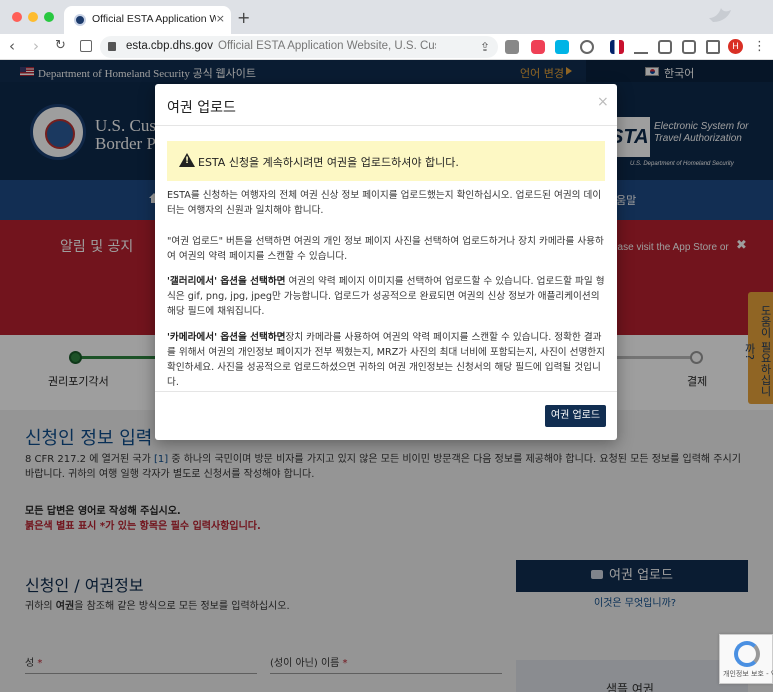 Image resolution: width=773 pixels, height=692 pixels. Describe the element at coordinates (226, 337) in the screenshot. I see `camera-option-label: '카메라에서' 옵션을 선택하면` at that location.